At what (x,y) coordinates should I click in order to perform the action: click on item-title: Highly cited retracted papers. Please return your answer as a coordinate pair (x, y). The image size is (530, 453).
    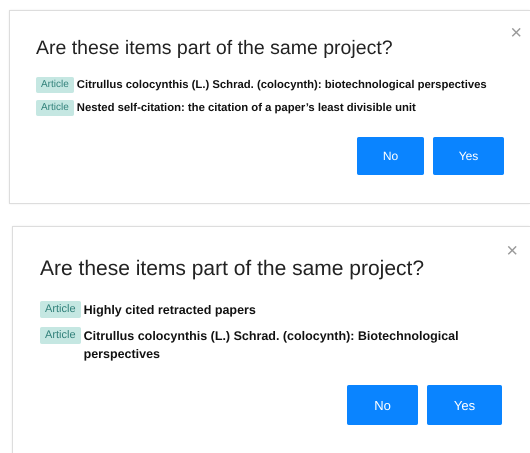
    Looking at the image, I should click on (170, 310).